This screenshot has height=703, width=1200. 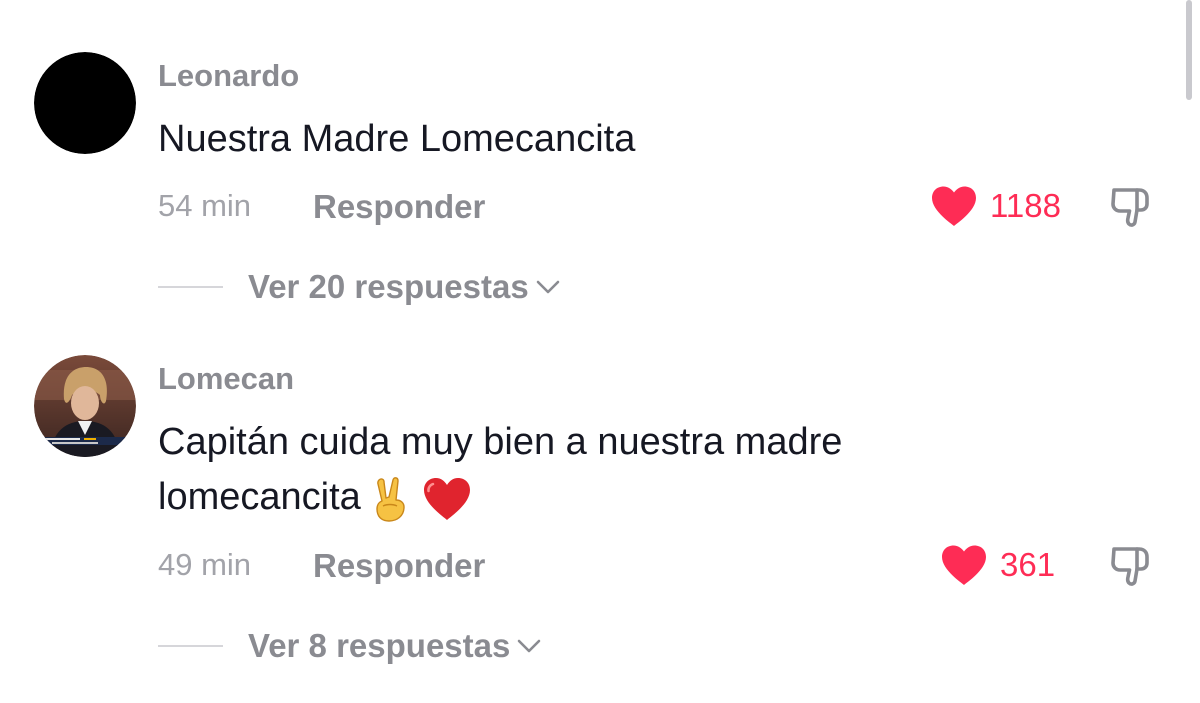 I want to click on like-button: 361, so click(x=997, y=565).